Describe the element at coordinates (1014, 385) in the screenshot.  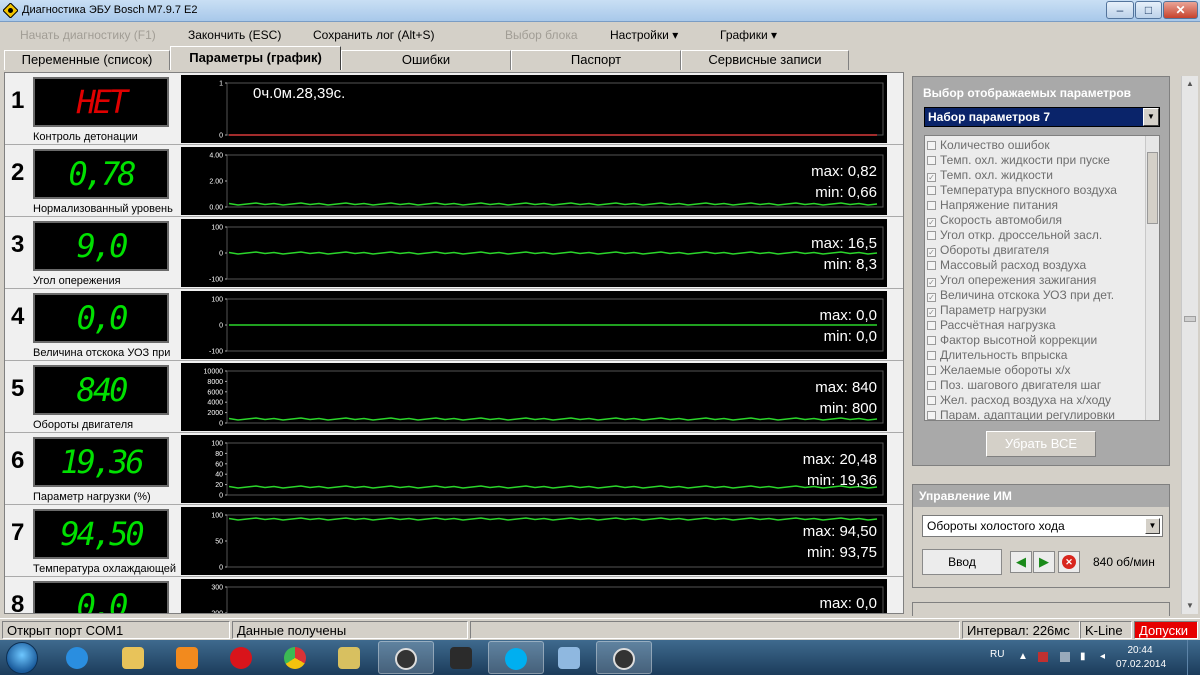
I see `parameter-checkbox-item: Поз. шагового двигателя шаг` at that location.